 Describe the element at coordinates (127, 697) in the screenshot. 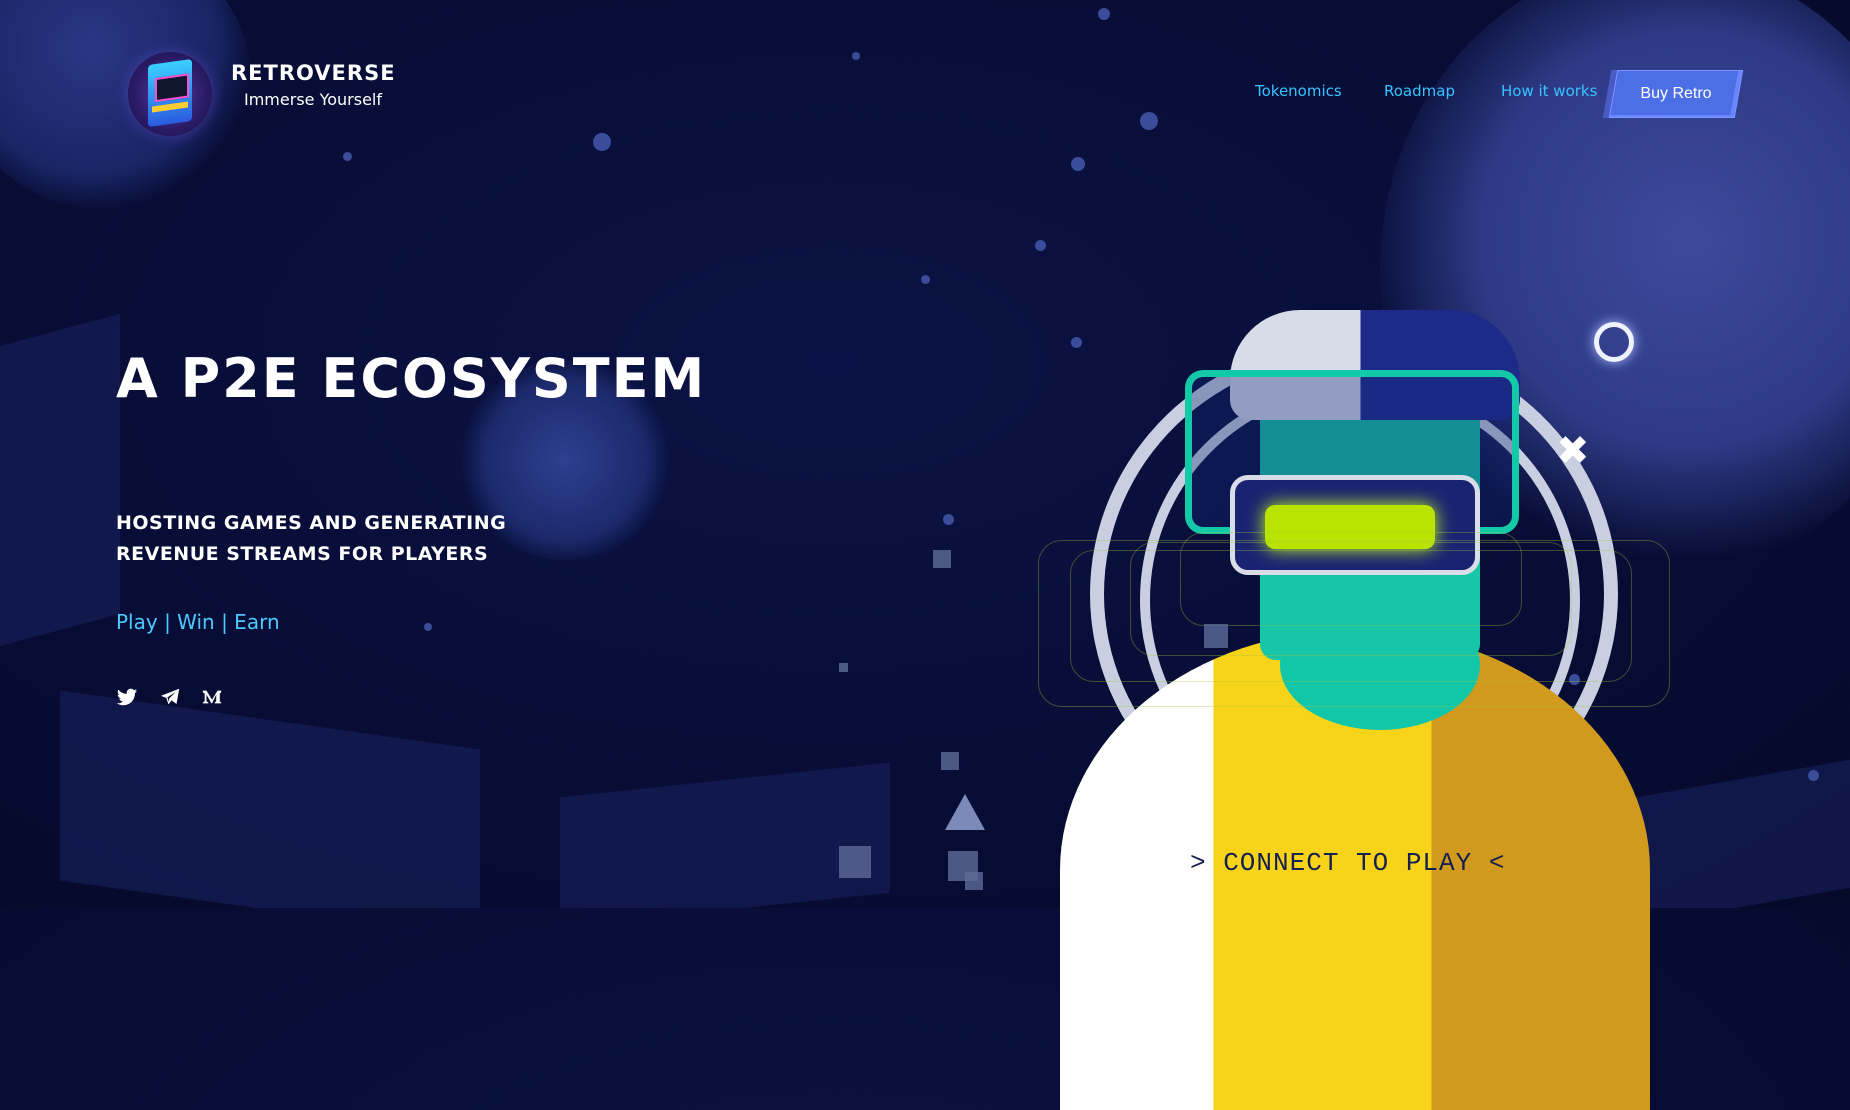

I see `twitter-icon` at that location.